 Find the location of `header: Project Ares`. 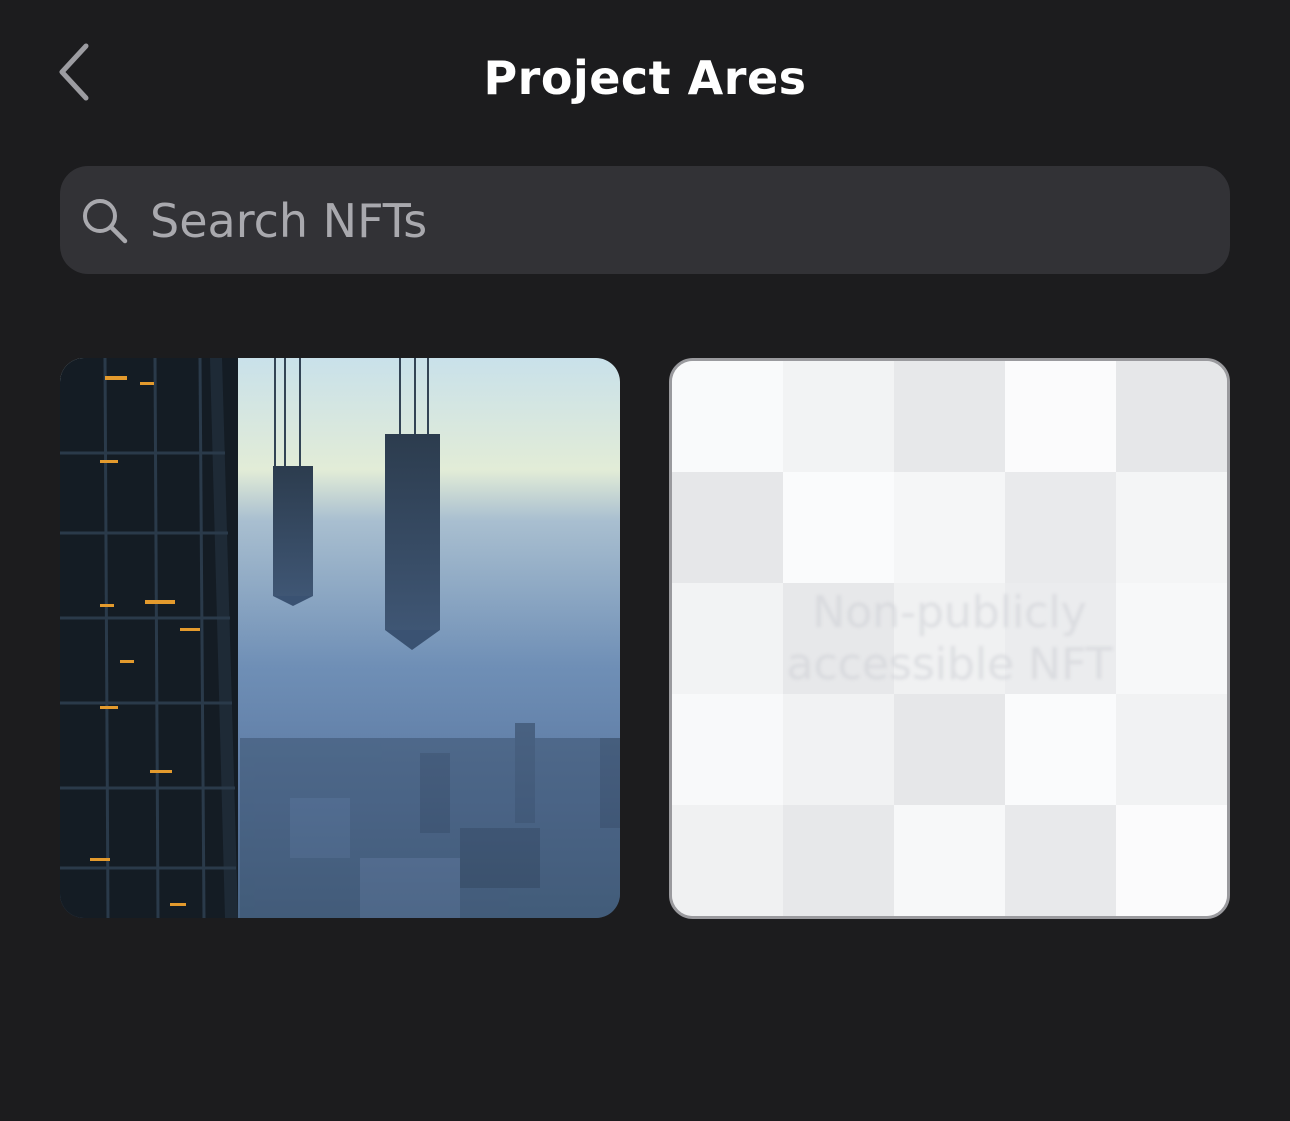

header: Project Ares is located at coordinates (645, 75).